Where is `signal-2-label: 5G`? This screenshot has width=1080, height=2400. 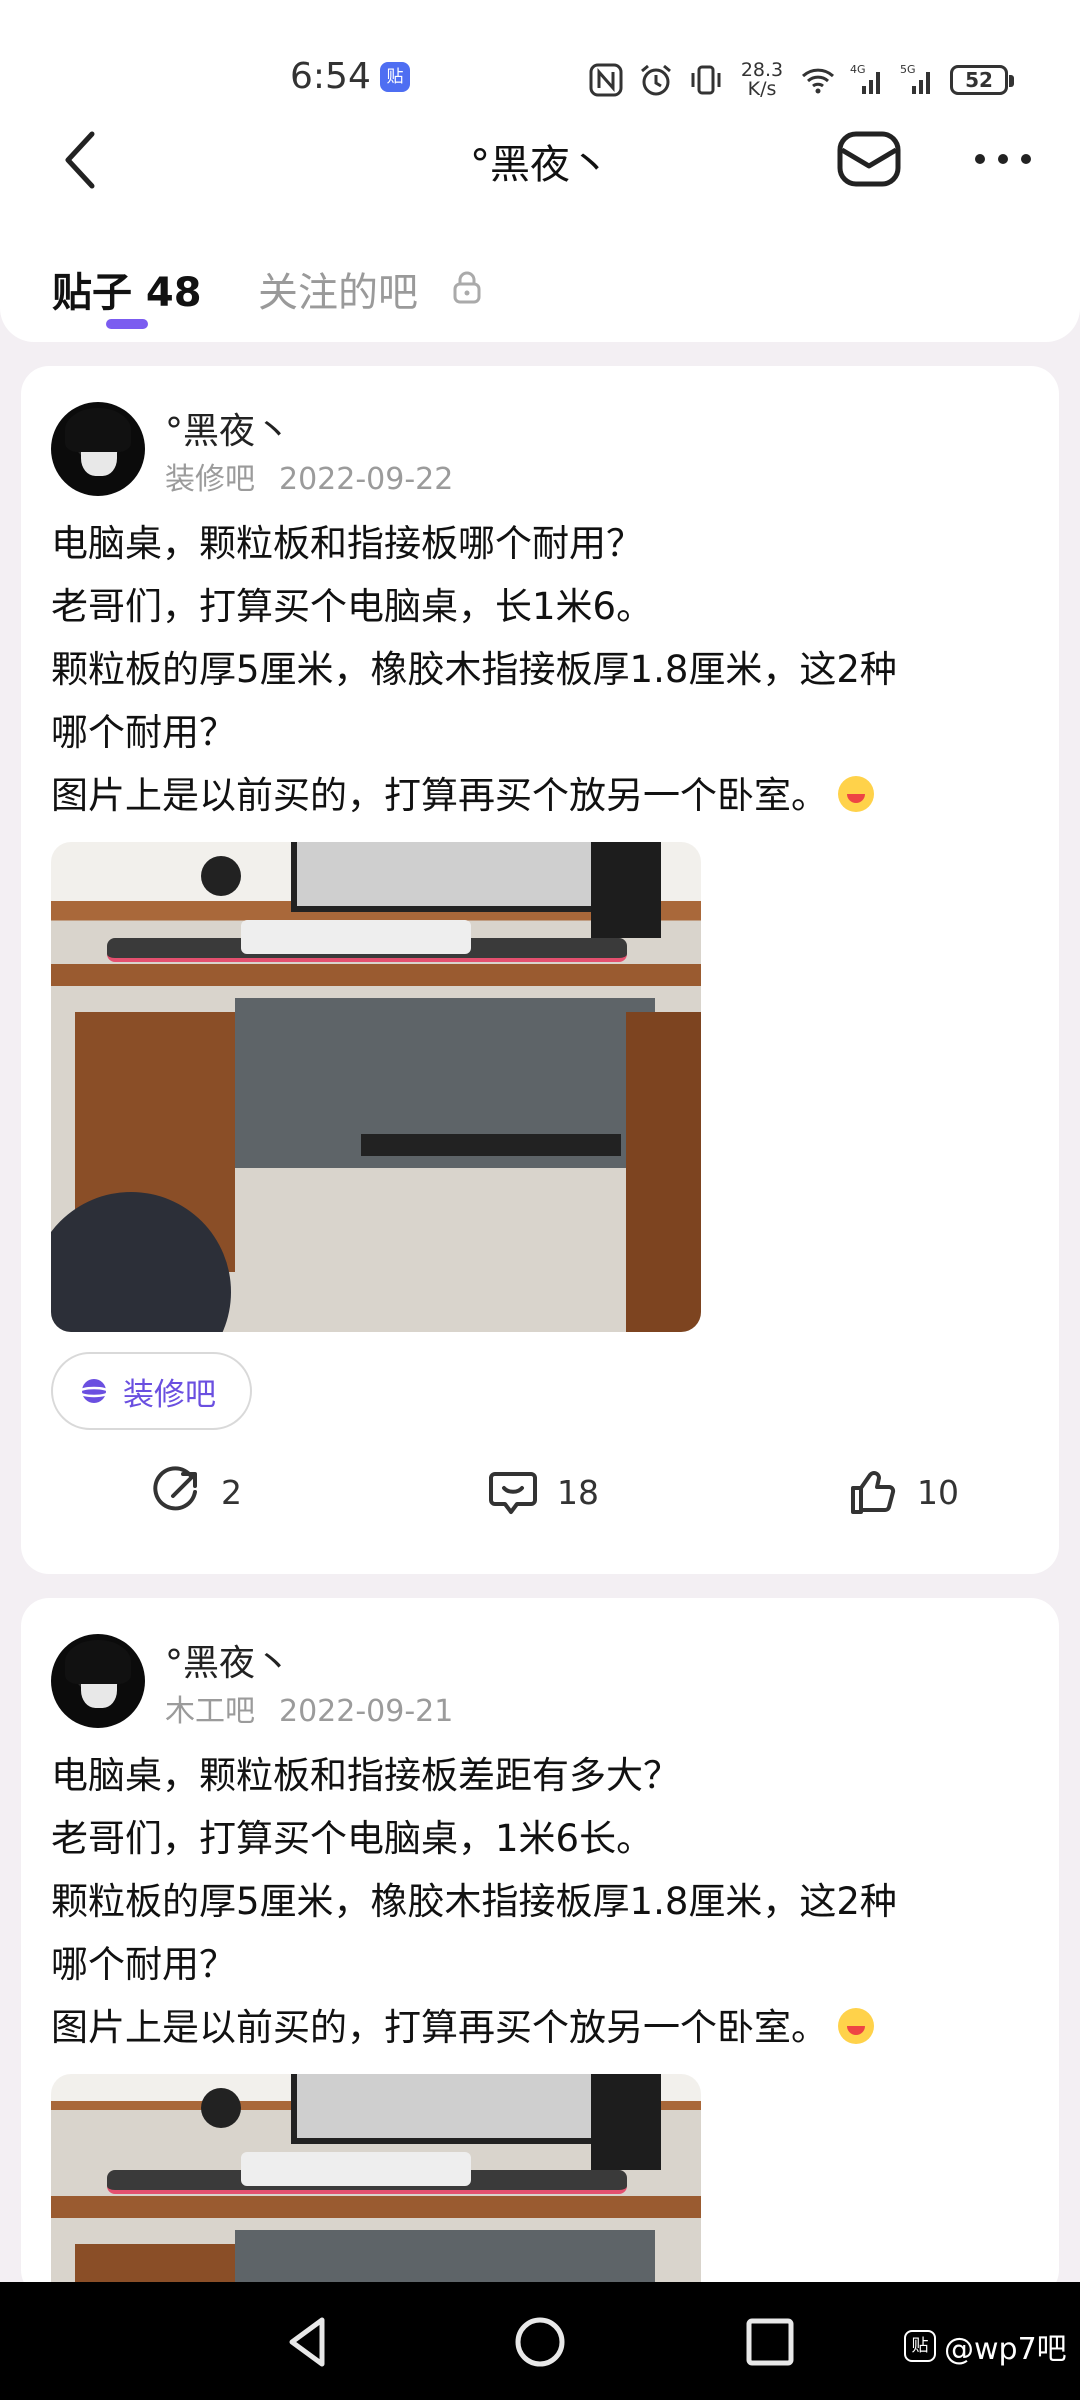
signal-2-label: 5G is located at coordinates (908, 69).